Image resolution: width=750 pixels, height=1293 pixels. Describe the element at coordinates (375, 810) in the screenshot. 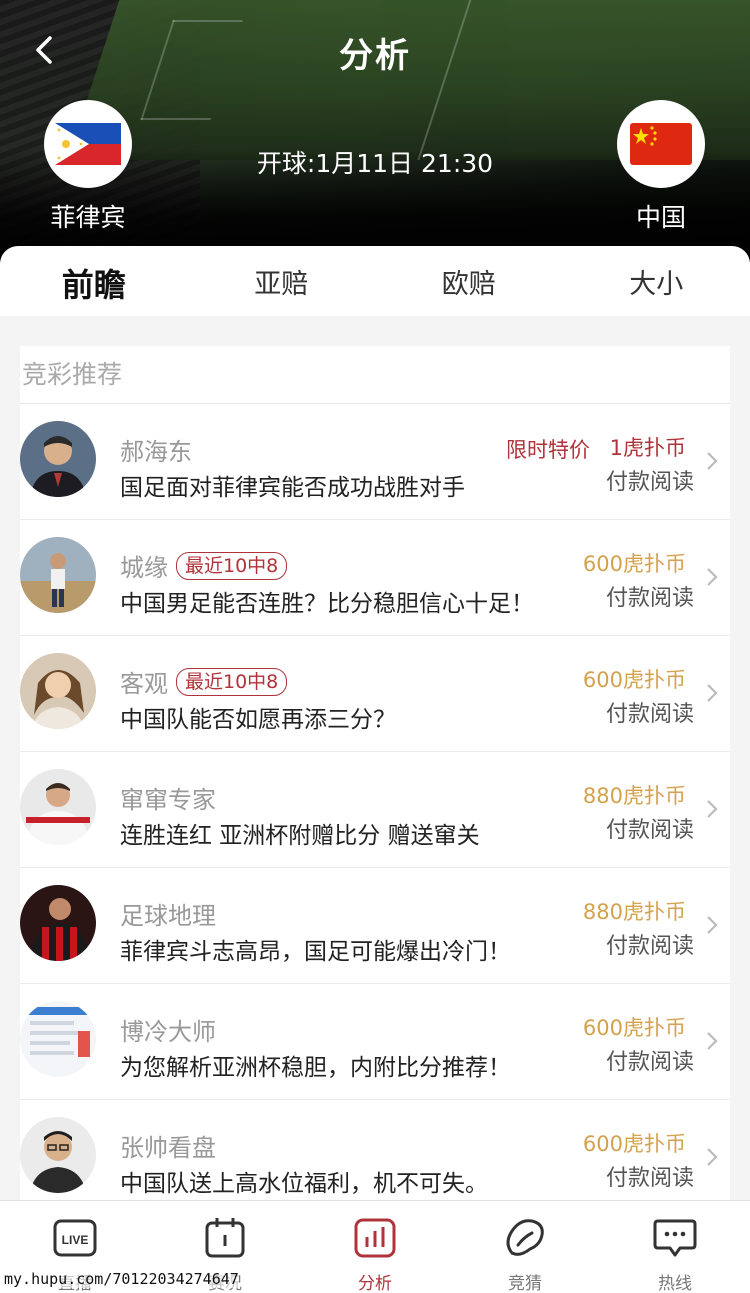

I see `list-item: 窜窜专家 880虎扑币 连胜连红 亚洲杯附赠比分 赠送窜关 付款阅读` at that location.